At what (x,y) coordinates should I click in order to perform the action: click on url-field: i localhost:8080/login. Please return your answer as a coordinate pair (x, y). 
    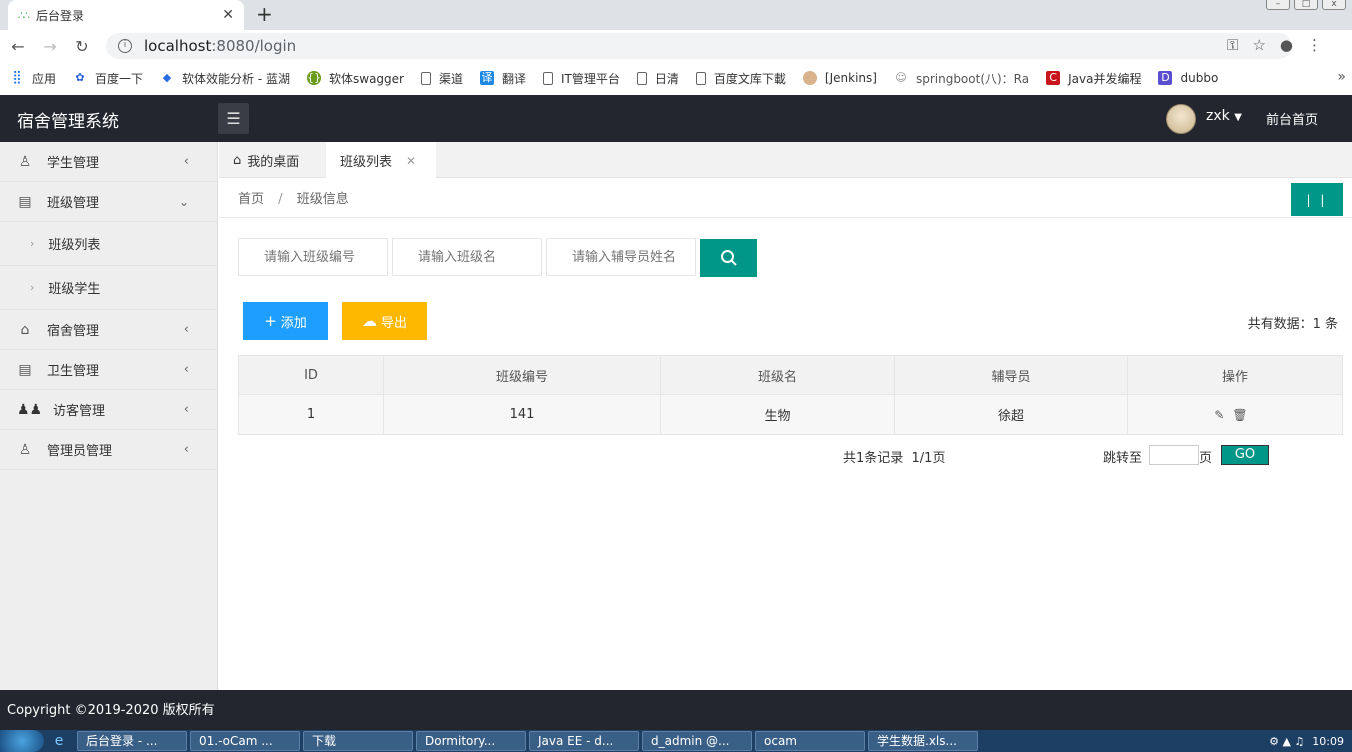
    Looking at the image, I should click on (699, 46).